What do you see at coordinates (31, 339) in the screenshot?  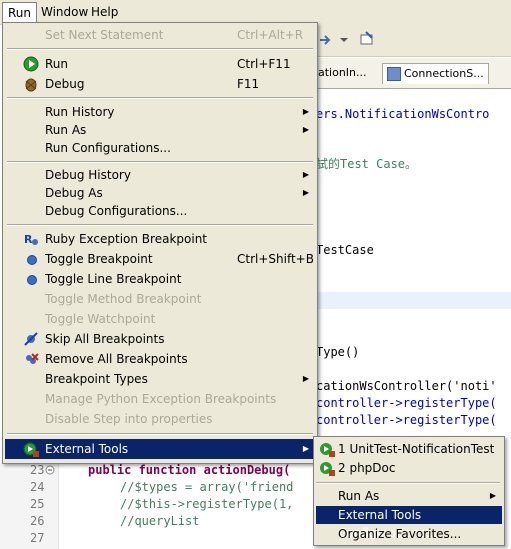 I see `skip-breakpoints-icon` at bounding box center [31, 339].